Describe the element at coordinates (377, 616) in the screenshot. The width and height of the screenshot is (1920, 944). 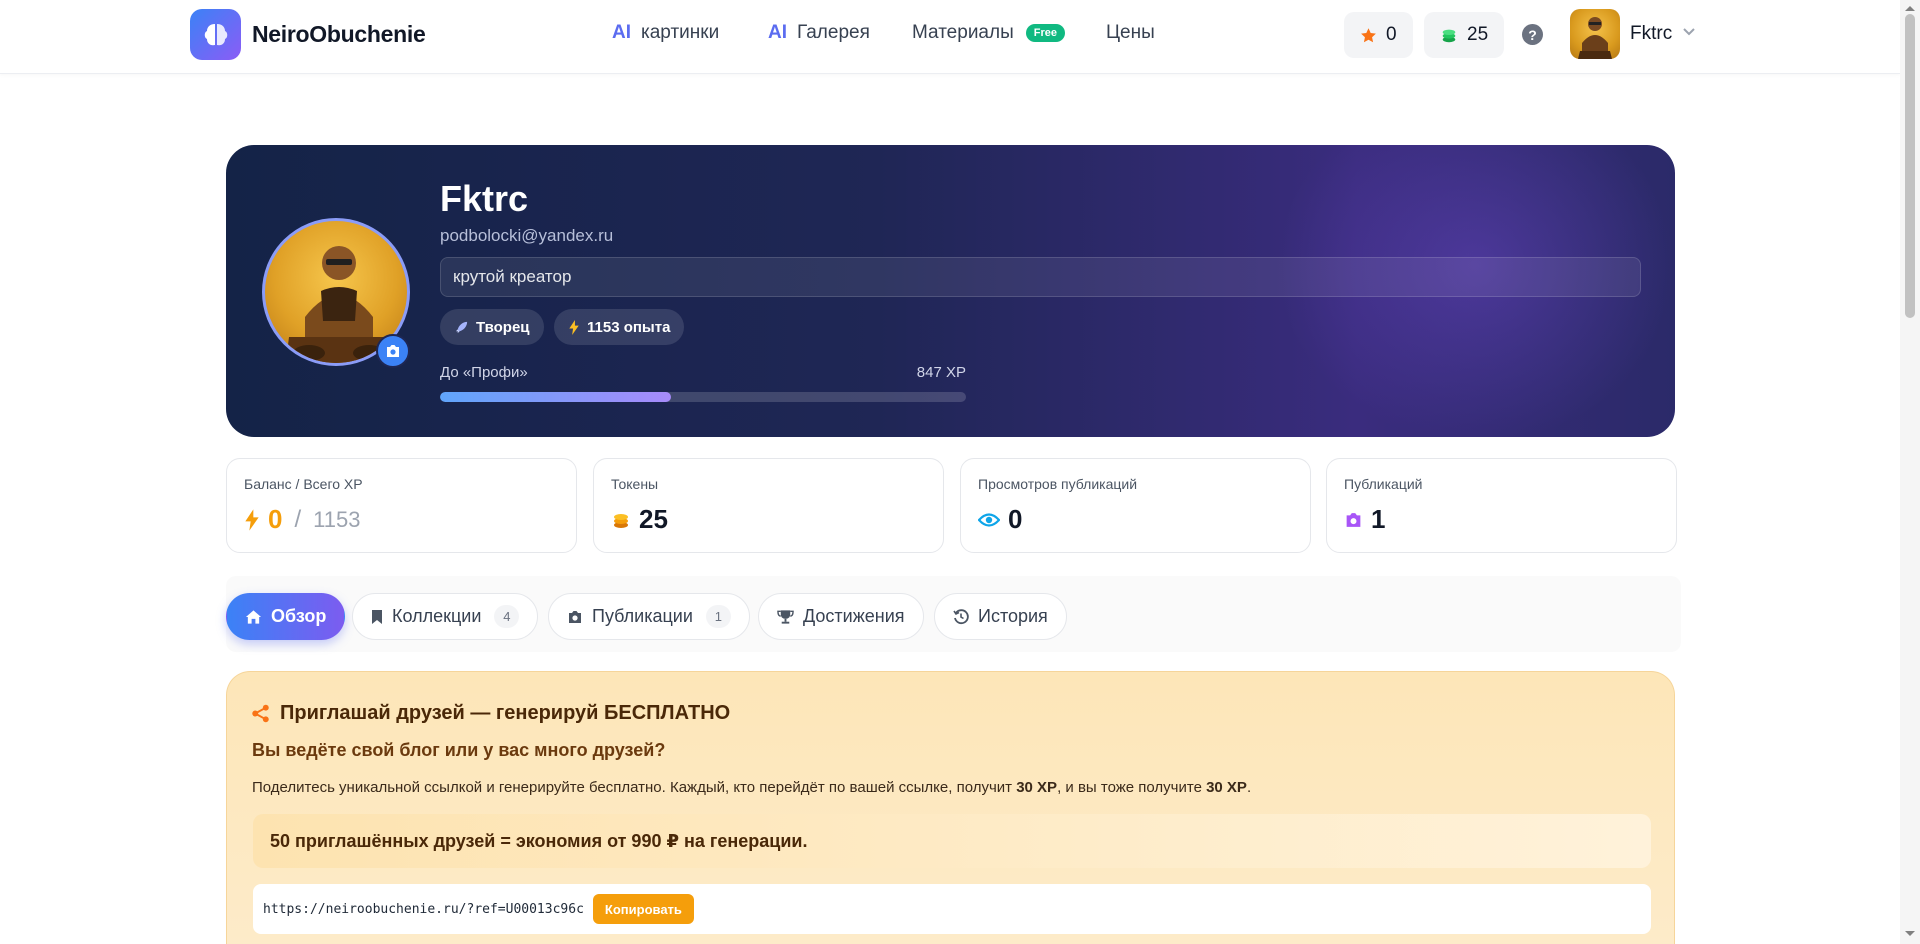
I see `bookmark-icon` at that location.